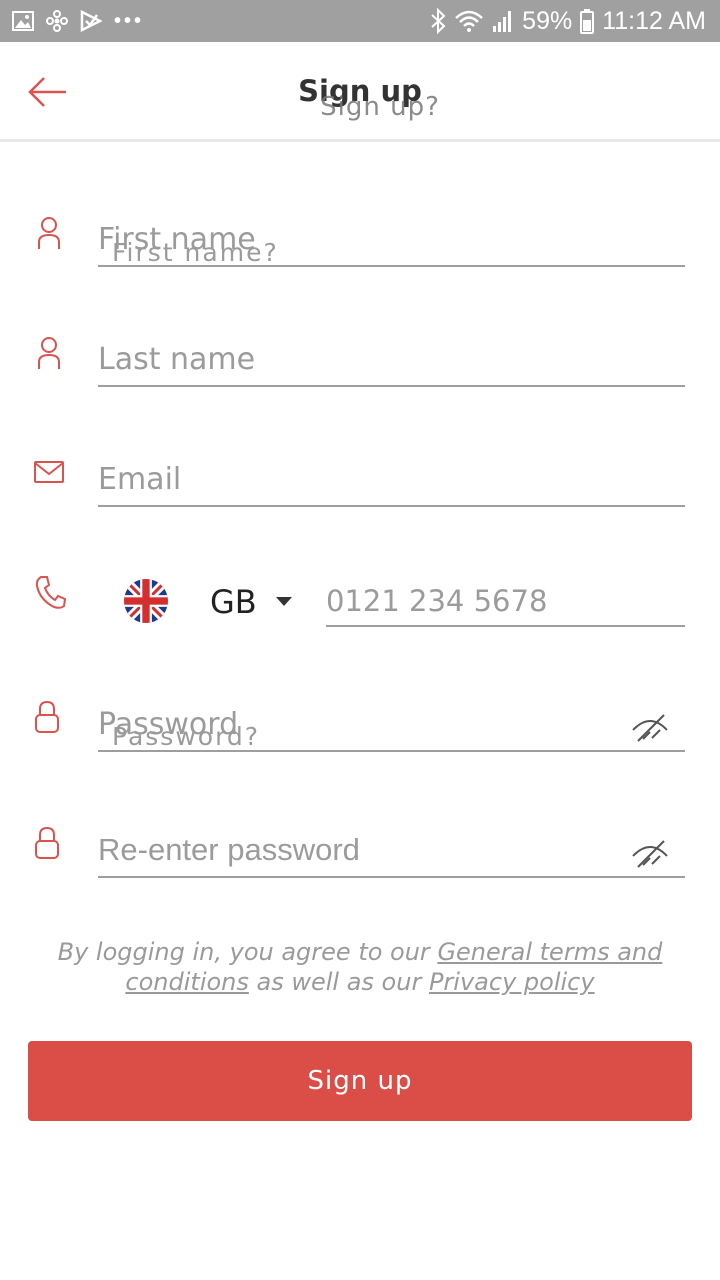  I want to click on clock: 11:12 AM, so click(654, 20).